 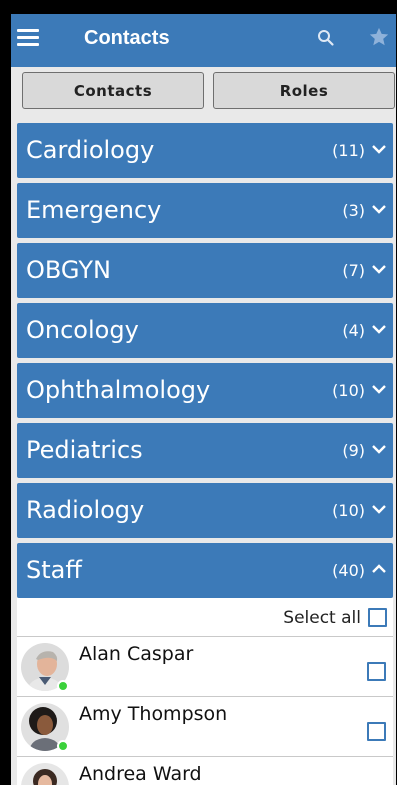 I want to click on star-icon, so click(x=379, y=37).